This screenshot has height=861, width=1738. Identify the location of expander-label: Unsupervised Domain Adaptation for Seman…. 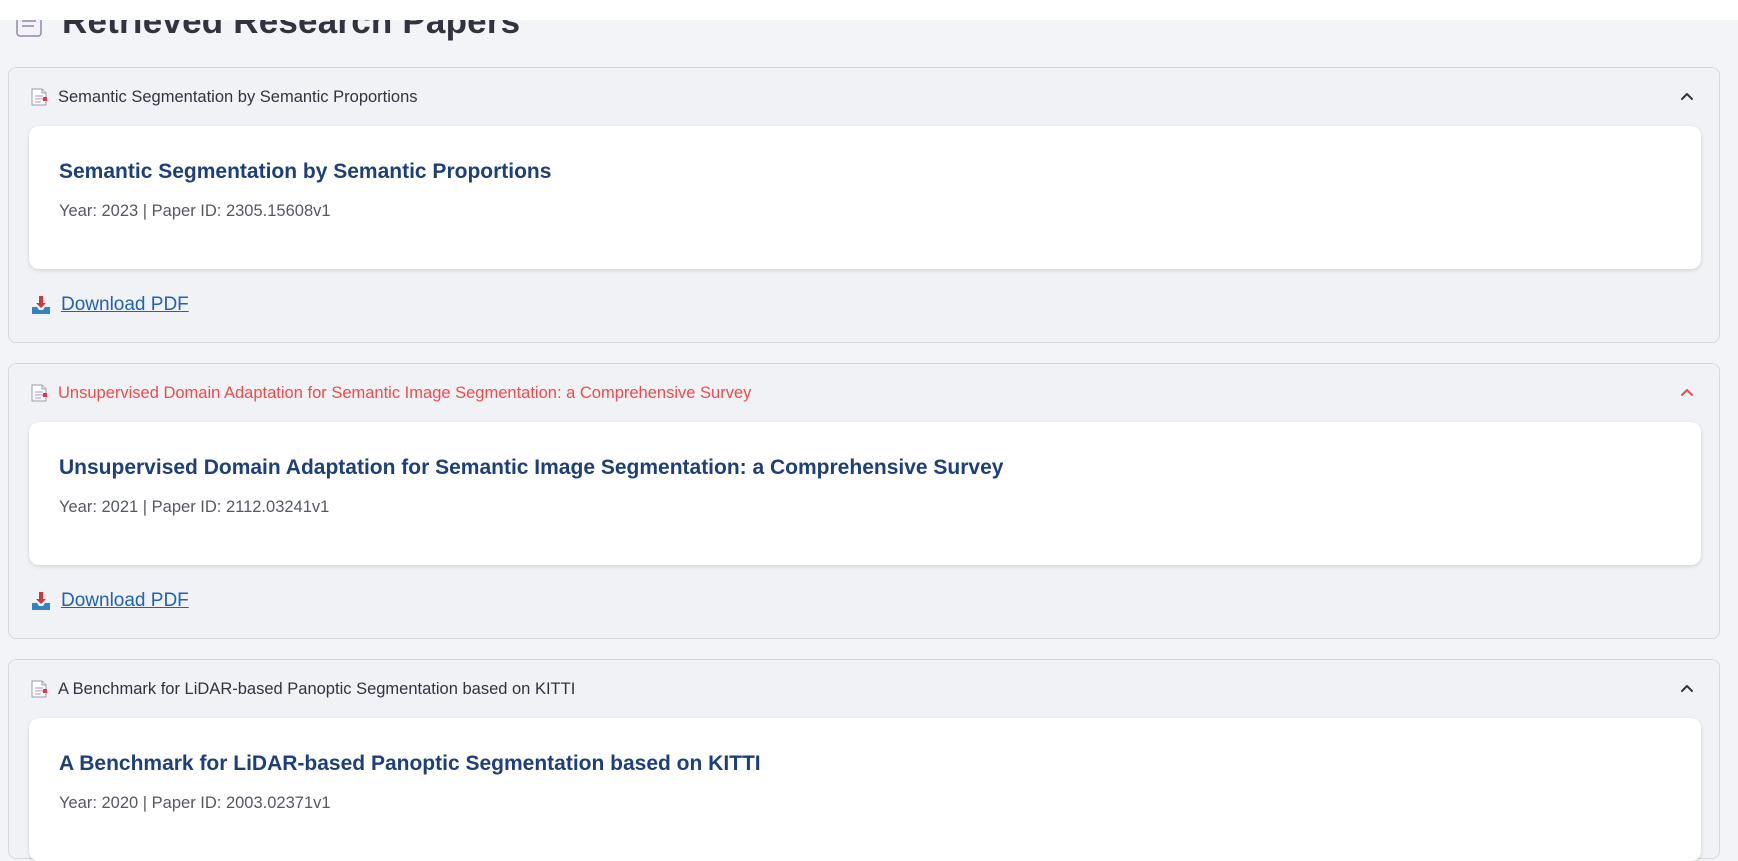
(405, 392).